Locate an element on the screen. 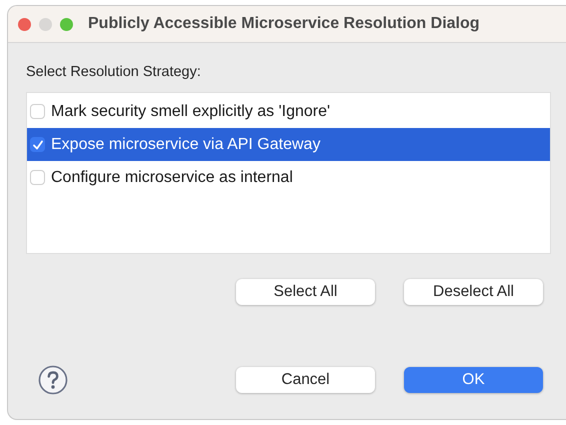 Image resolution: width=566 pixels, height=425 pixels. strategy-row: Configure microservice as internal is located at coordinates (288, 177).